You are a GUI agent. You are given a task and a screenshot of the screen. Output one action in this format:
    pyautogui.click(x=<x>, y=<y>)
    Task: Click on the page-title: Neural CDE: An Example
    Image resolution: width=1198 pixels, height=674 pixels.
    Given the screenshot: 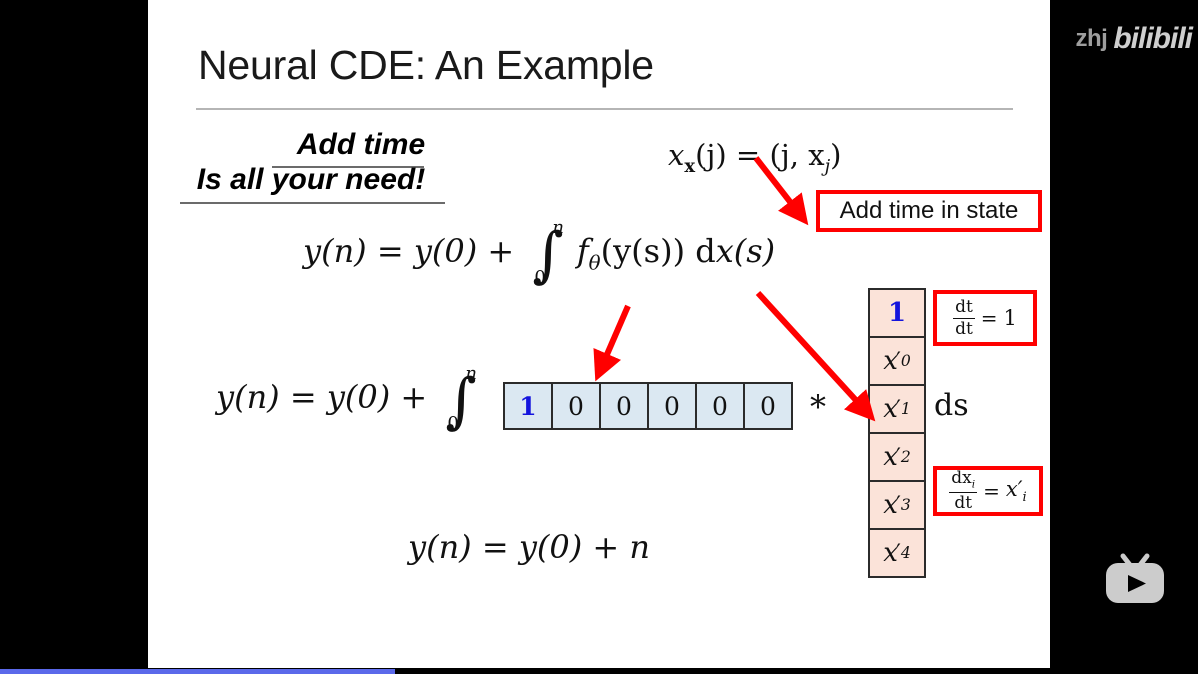 What is the action you would take?
    pyautogui.click(x=426, y=65)
    